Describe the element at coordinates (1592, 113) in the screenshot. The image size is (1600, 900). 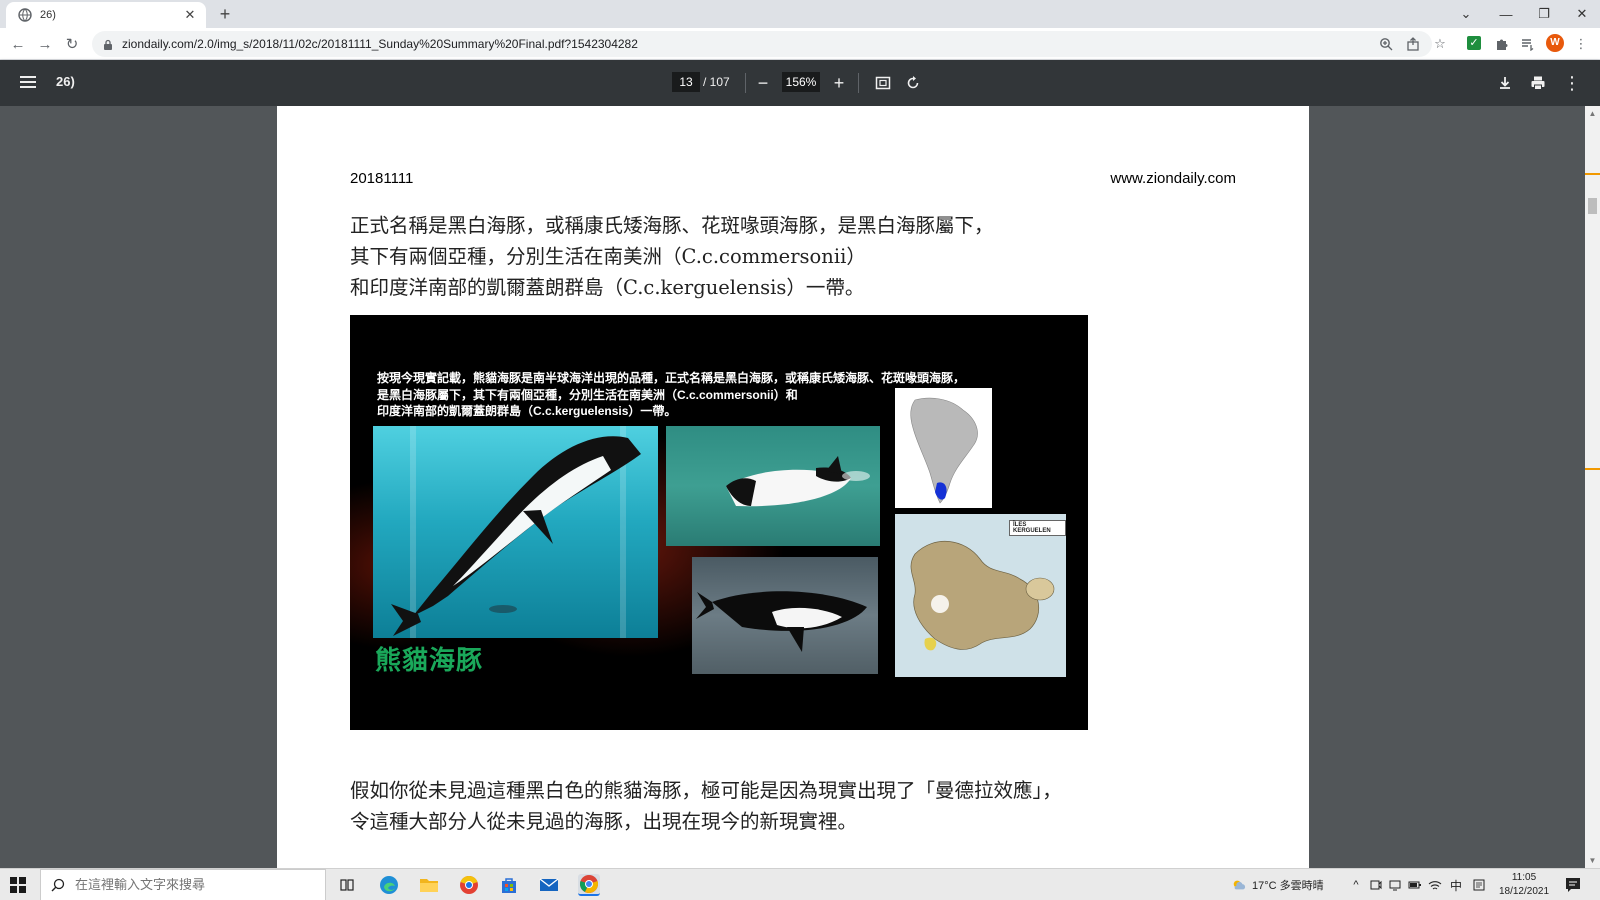
I see `scroll-up-icon: ▲` at that location.